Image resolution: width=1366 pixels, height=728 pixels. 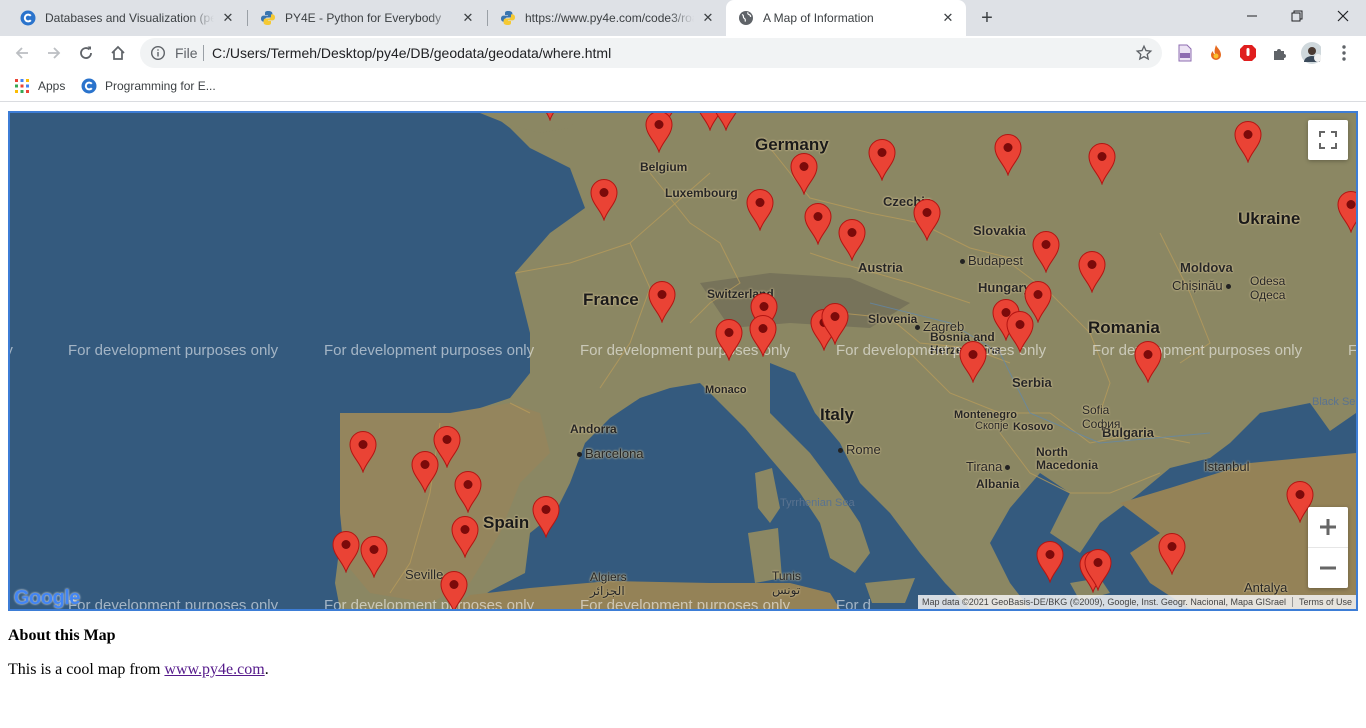 What do you see at coordinates (1067, 458) in the screenshot?
I see `label-north-macedonia: North Macedonia` at bounding box center [1067, 458].